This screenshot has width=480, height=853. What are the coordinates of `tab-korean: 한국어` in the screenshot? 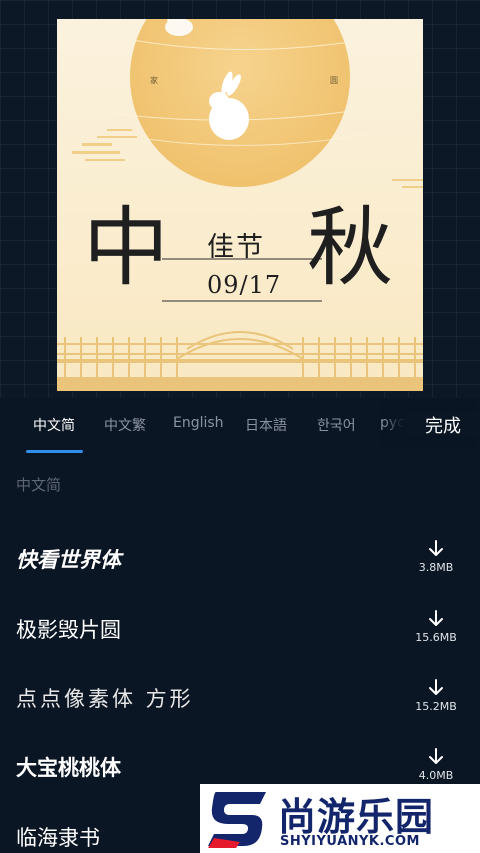 It's located at (336, 425).